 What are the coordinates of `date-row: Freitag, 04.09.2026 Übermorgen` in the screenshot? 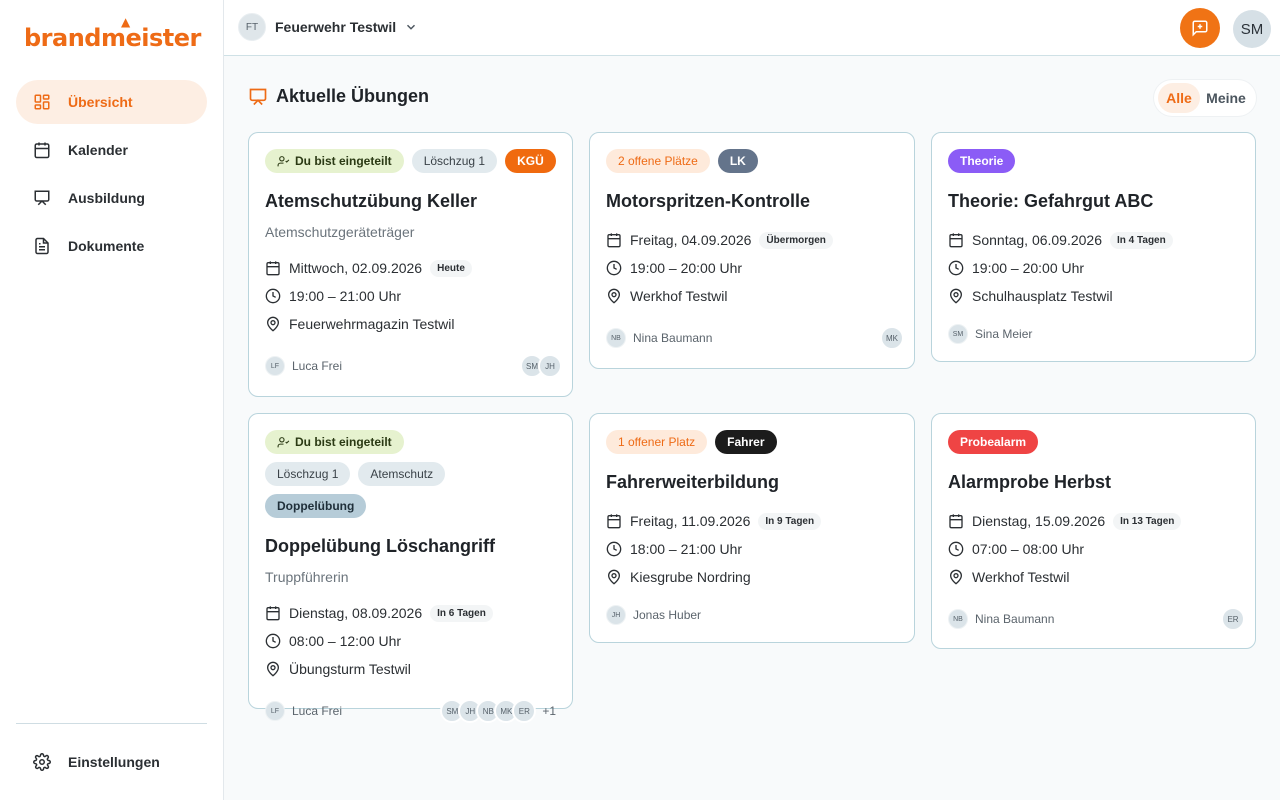 It's located at (752, 240).